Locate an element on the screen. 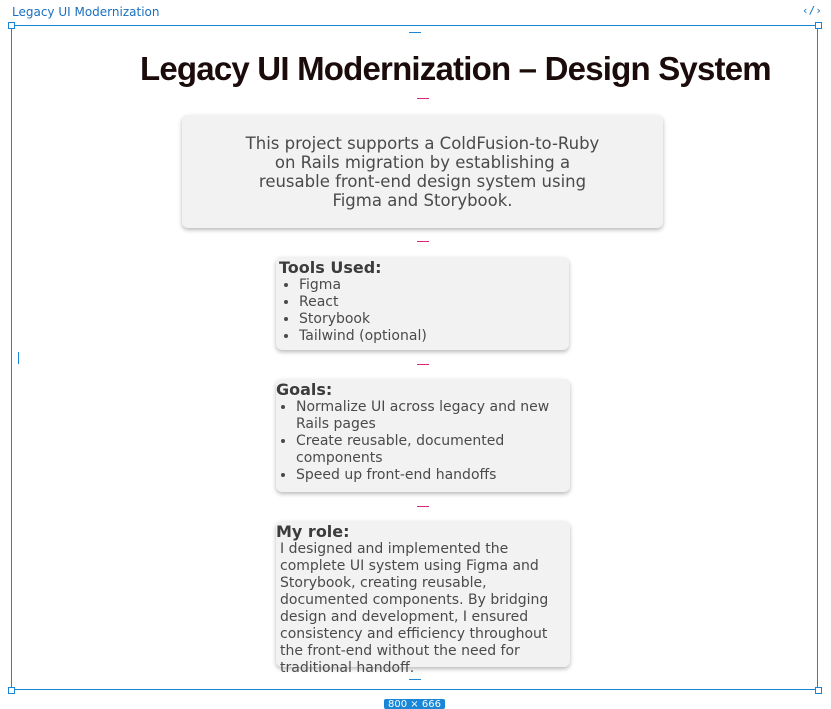  size-badge: 800 × 666 is located at coordinates (414, 704).